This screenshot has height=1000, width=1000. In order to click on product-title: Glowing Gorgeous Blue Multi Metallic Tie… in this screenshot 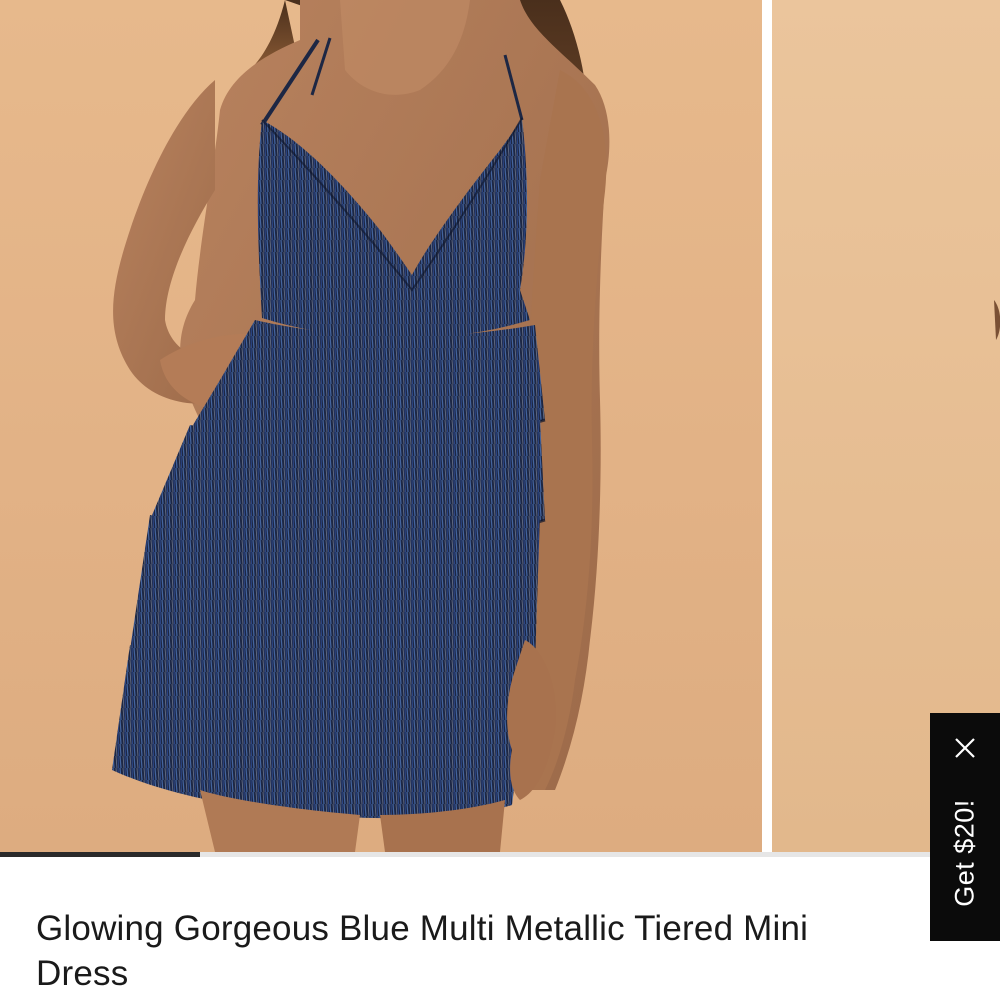, I will do `click(422, 951)`.